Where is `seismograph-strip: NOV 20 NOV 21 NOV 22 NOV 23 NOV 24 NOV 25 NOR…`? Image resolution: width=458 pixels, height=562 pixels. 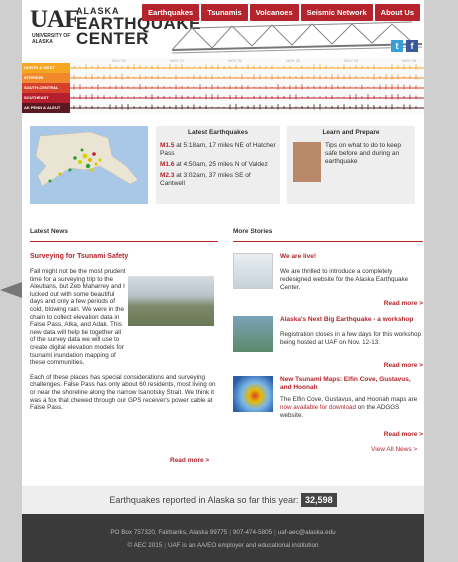
seismograph-strip: NOV 20 NOV 21 NOV 22 NOV 23 NOV 24 NOV 25 NOR… is located at coordinates (223, 86).